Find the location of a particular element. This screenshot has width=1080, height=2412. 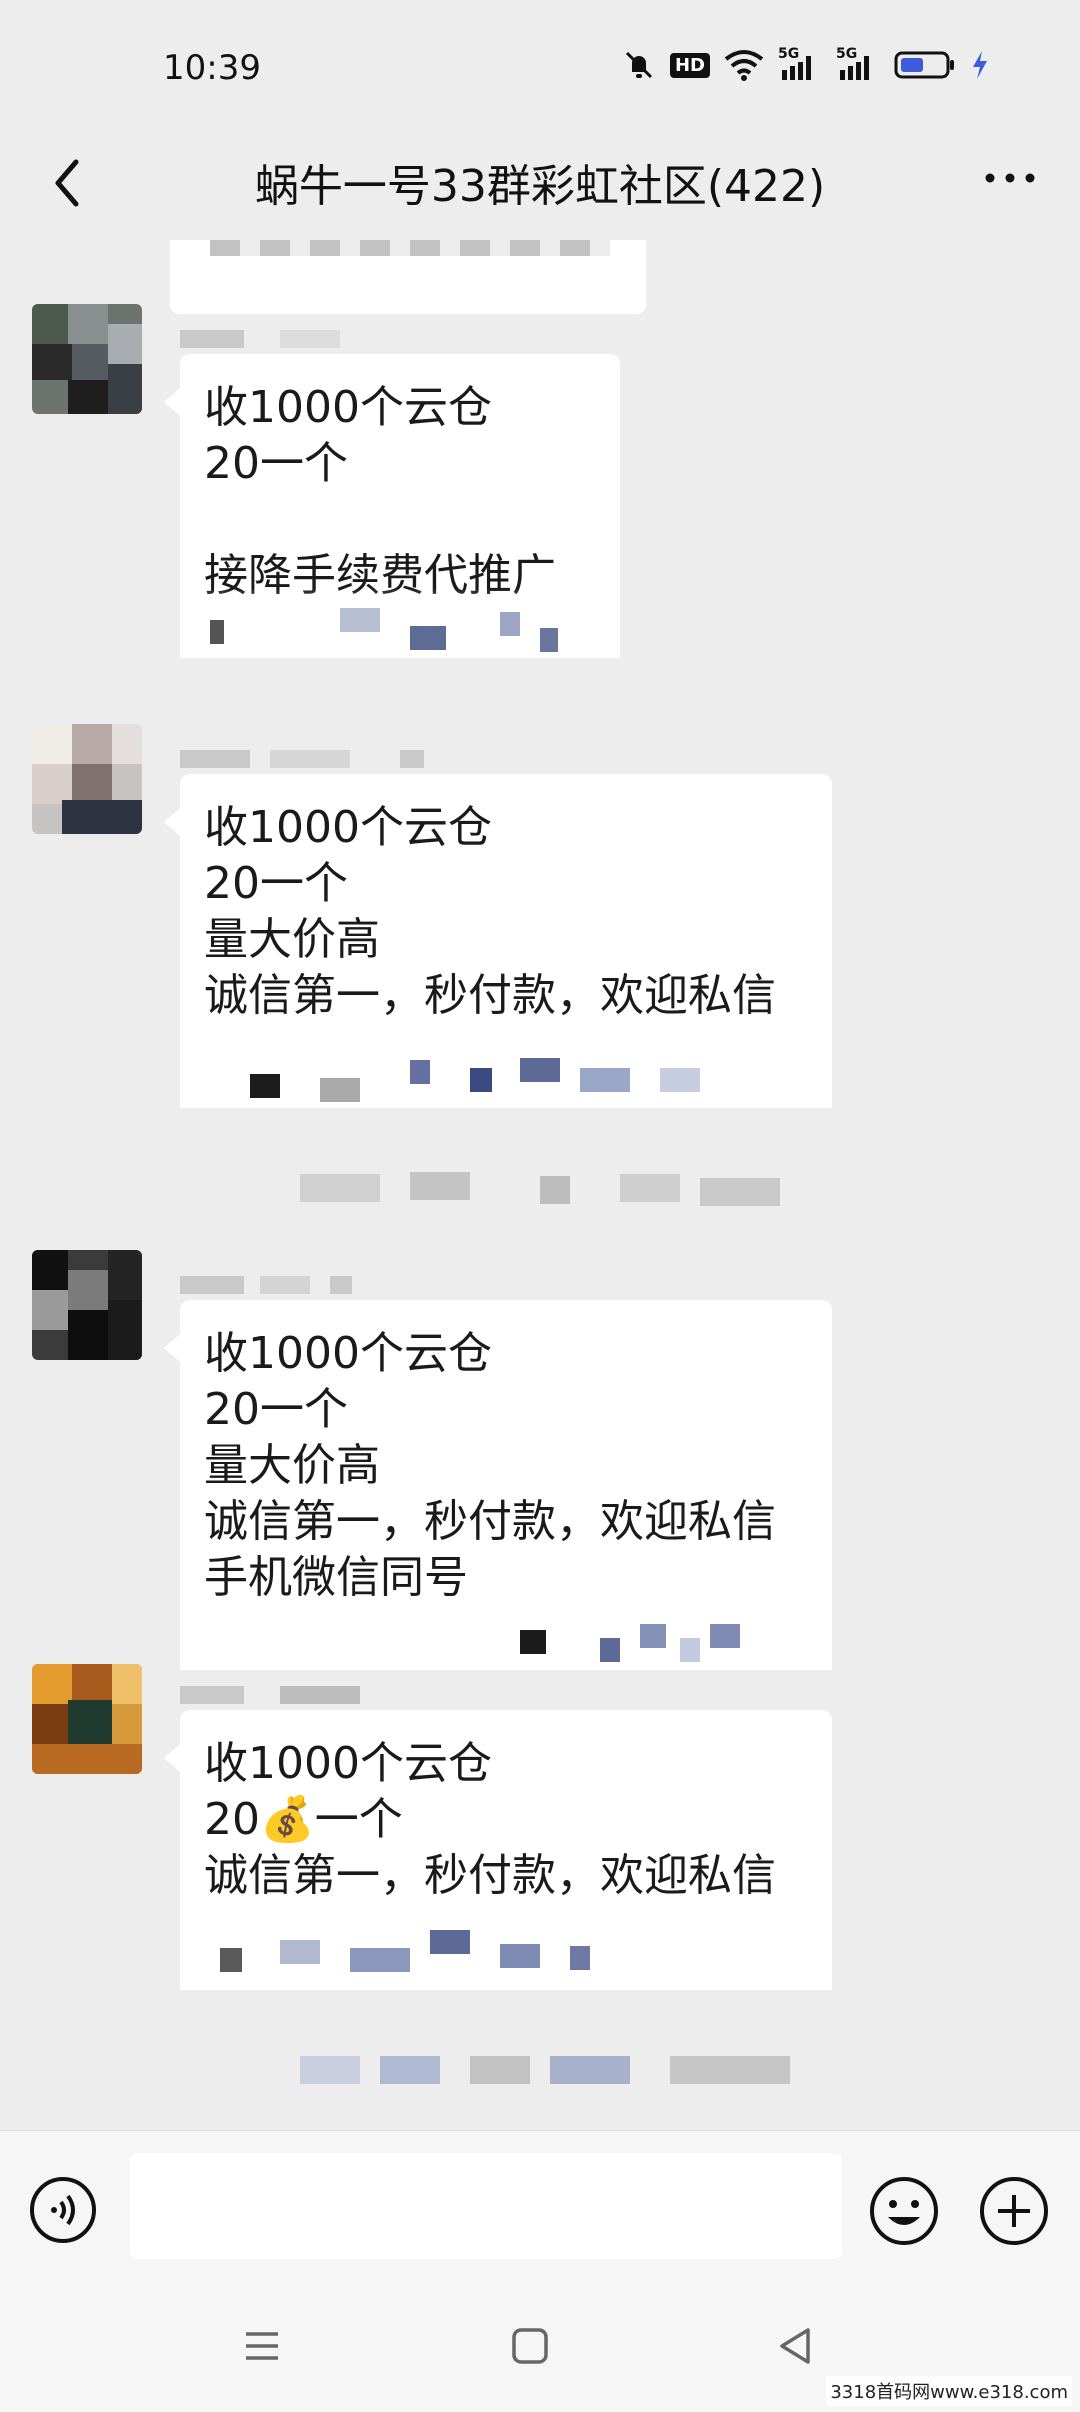

back-triangle-icon is located at coordinates (796, 2346).